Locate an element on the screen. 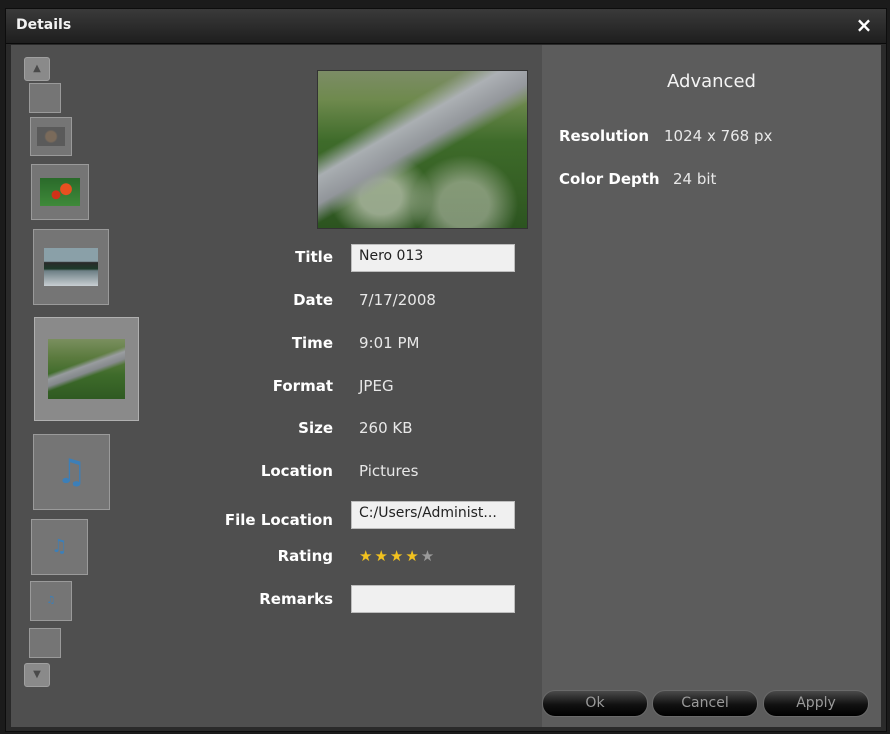 The image size is (890, 734). format-value: JPEG is located at coordinates (376, 386).